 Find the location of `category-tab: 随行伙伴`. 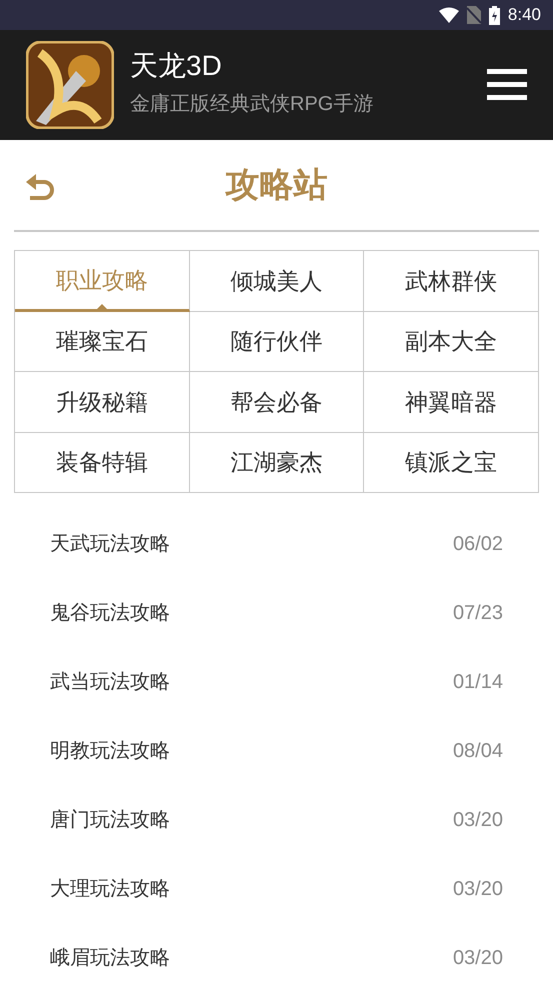

category-tab: 随行伙伴 is located at coordinates (277, 342).